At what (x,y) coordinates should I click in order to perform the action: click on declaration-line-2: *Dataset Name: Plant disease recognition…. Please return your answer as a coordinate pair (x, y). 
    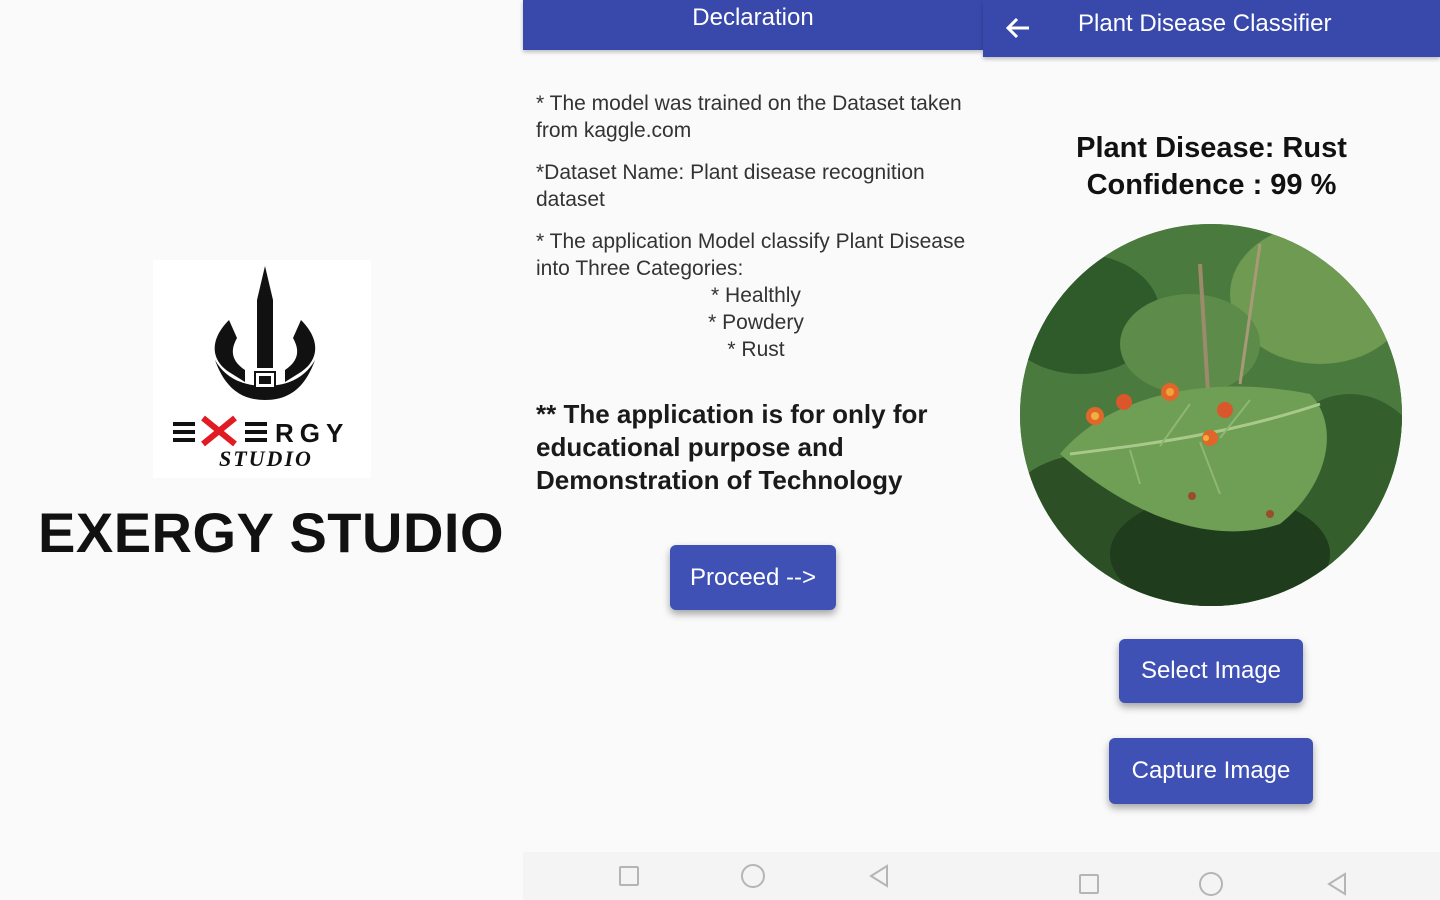
    Looking at the image, I should click on (730, 186).